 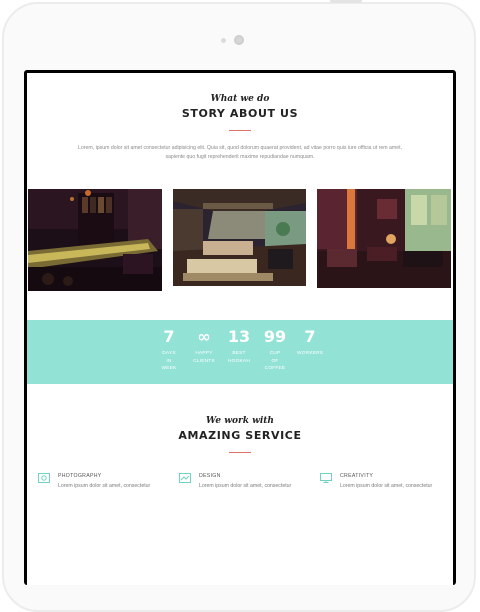 I want to click on photography-icon, so click(x=44, y=478).